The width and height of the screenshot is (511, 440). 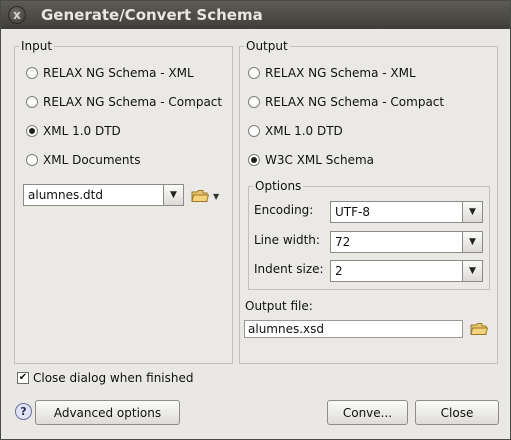 I want to click on input-radio-xml-dtd: XML 1.0 DTD, so click(x=73, y=131).